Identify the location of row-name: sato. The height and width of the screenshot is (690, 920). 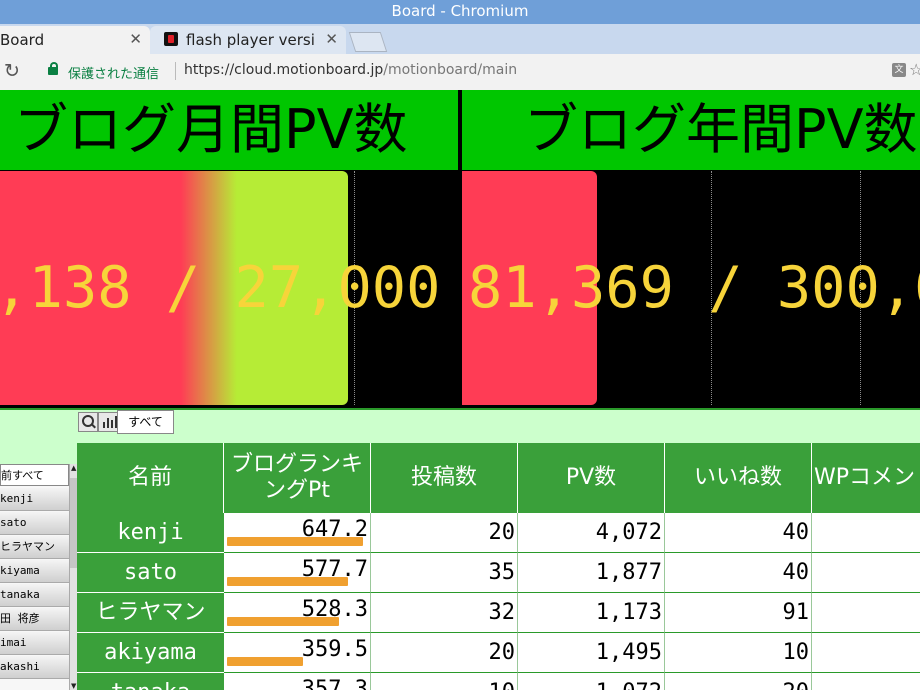
(150, 573).